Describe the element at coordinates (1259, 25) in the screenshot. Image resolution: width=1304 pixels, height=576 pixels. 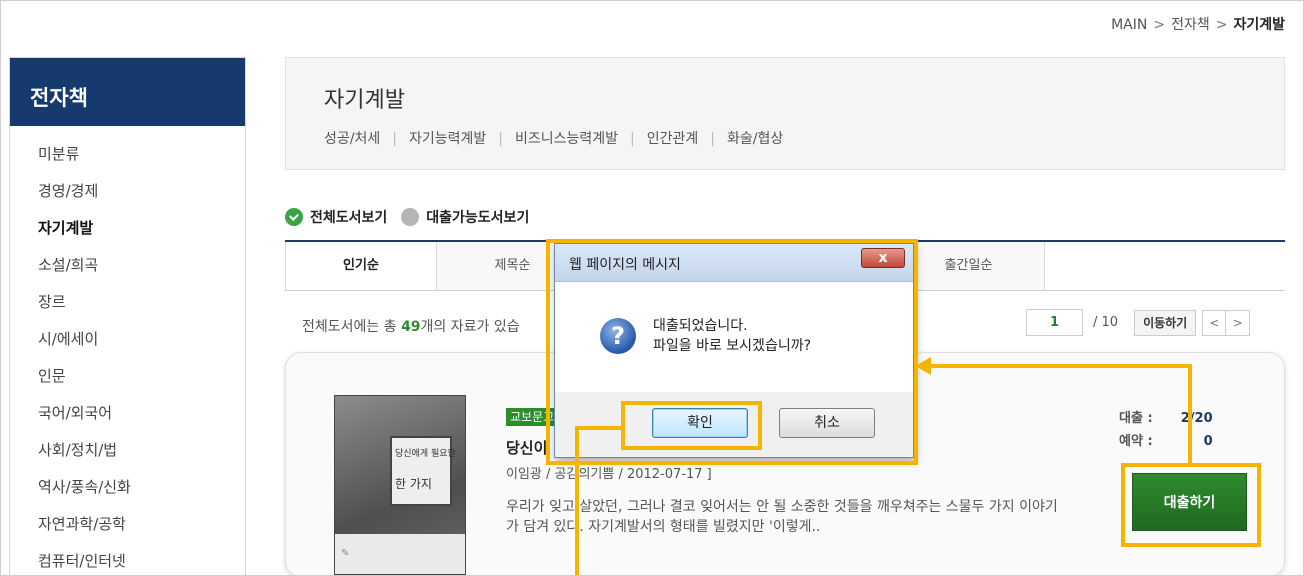
I see `breadcrumb-current: 자기계발` at that location.